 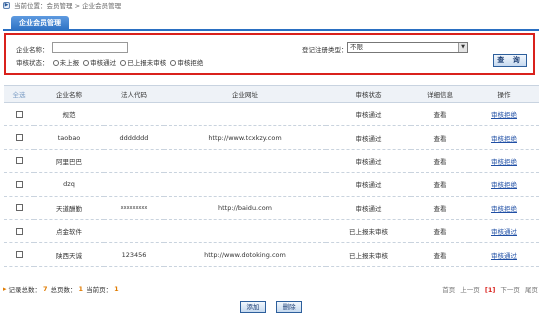 What do you see at coordinates (81, 289) in the screenshot?
I see `pages-count: 1` at bounding box center [81, 289].